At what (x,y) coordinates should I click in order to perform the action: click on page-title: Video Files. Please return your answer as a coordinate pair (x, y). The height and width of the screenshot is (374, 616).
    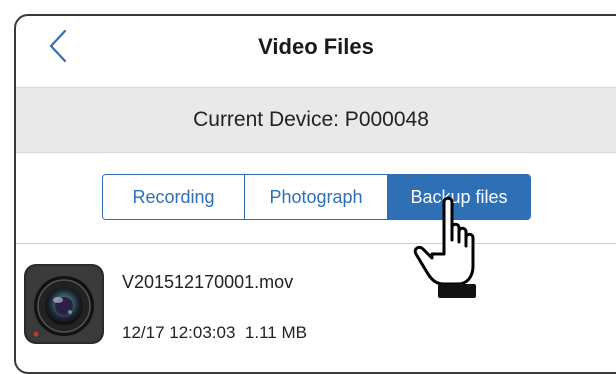
    Looking at the image, I should click on (316, 46).